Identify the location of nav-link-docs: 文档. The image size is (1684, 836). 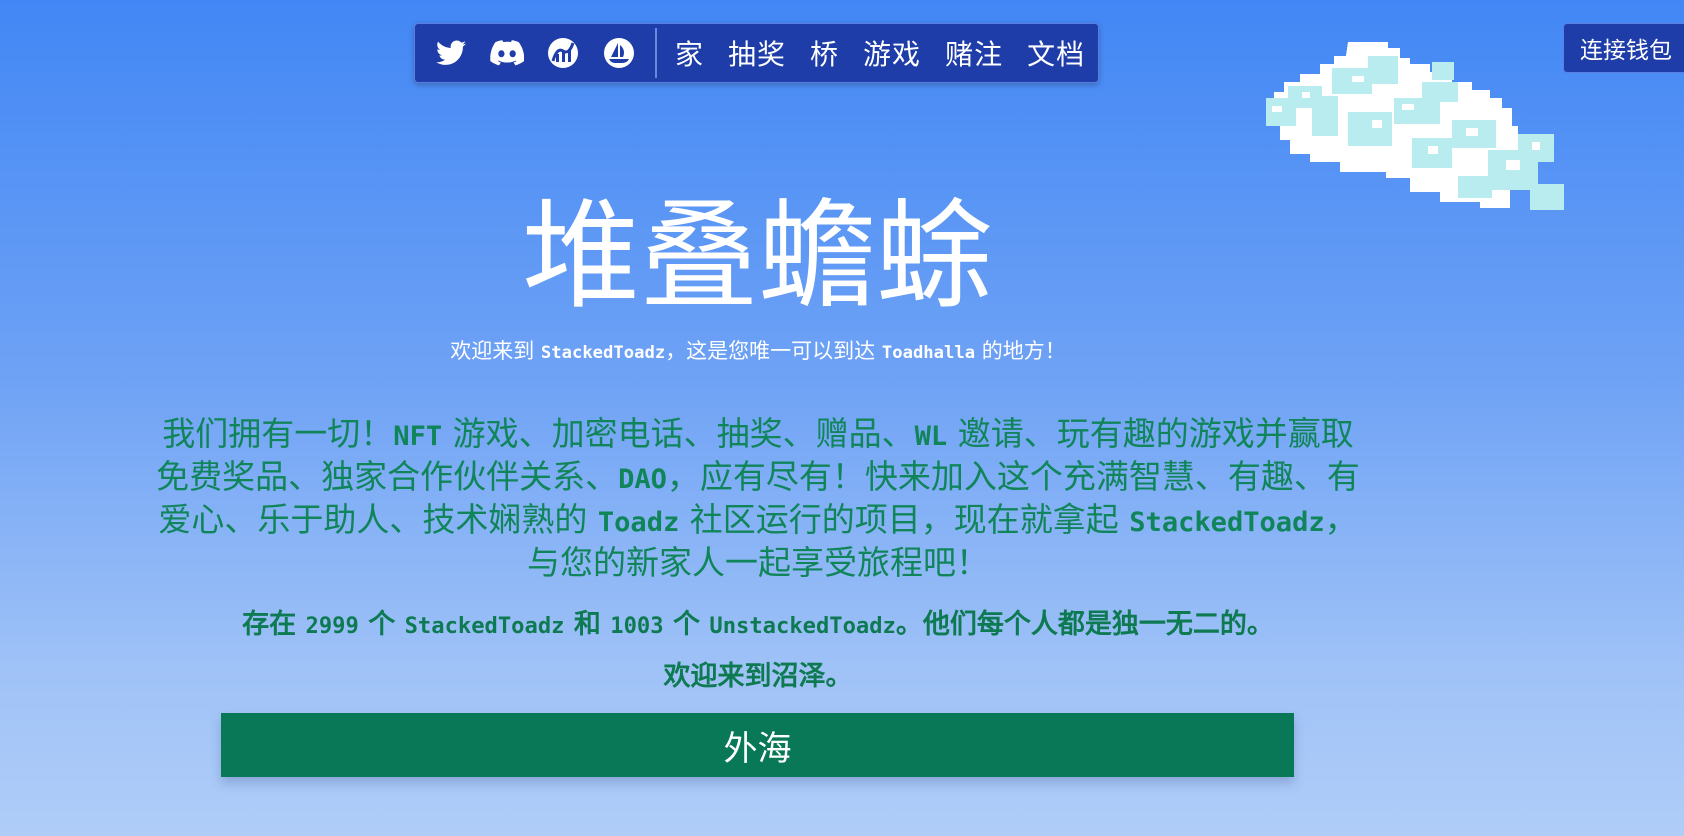
(1056, 53).